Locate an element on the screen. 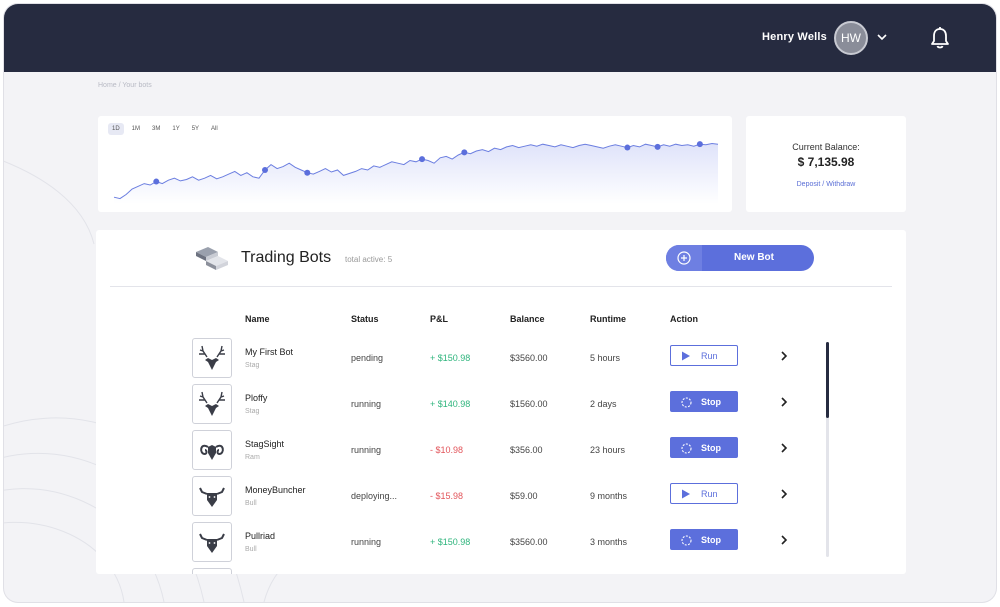 This screenshot has width=1000, height=607. bot-pnl: - $15.98 is located at coordinates (447, 496).